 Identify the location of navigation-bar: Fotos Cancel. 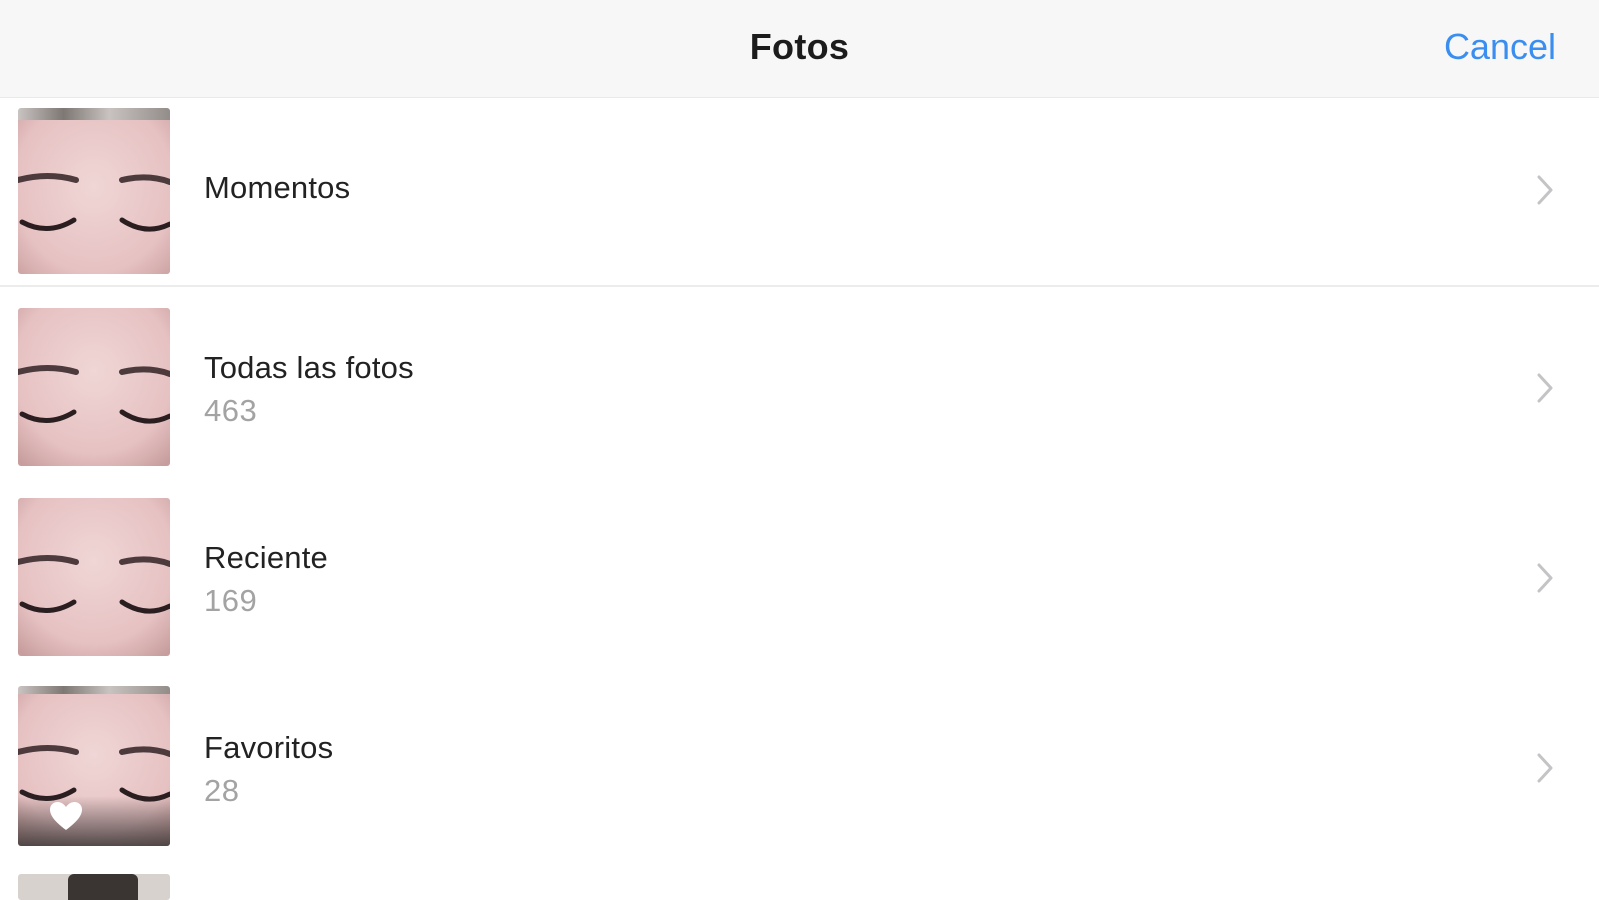
(799, 49).